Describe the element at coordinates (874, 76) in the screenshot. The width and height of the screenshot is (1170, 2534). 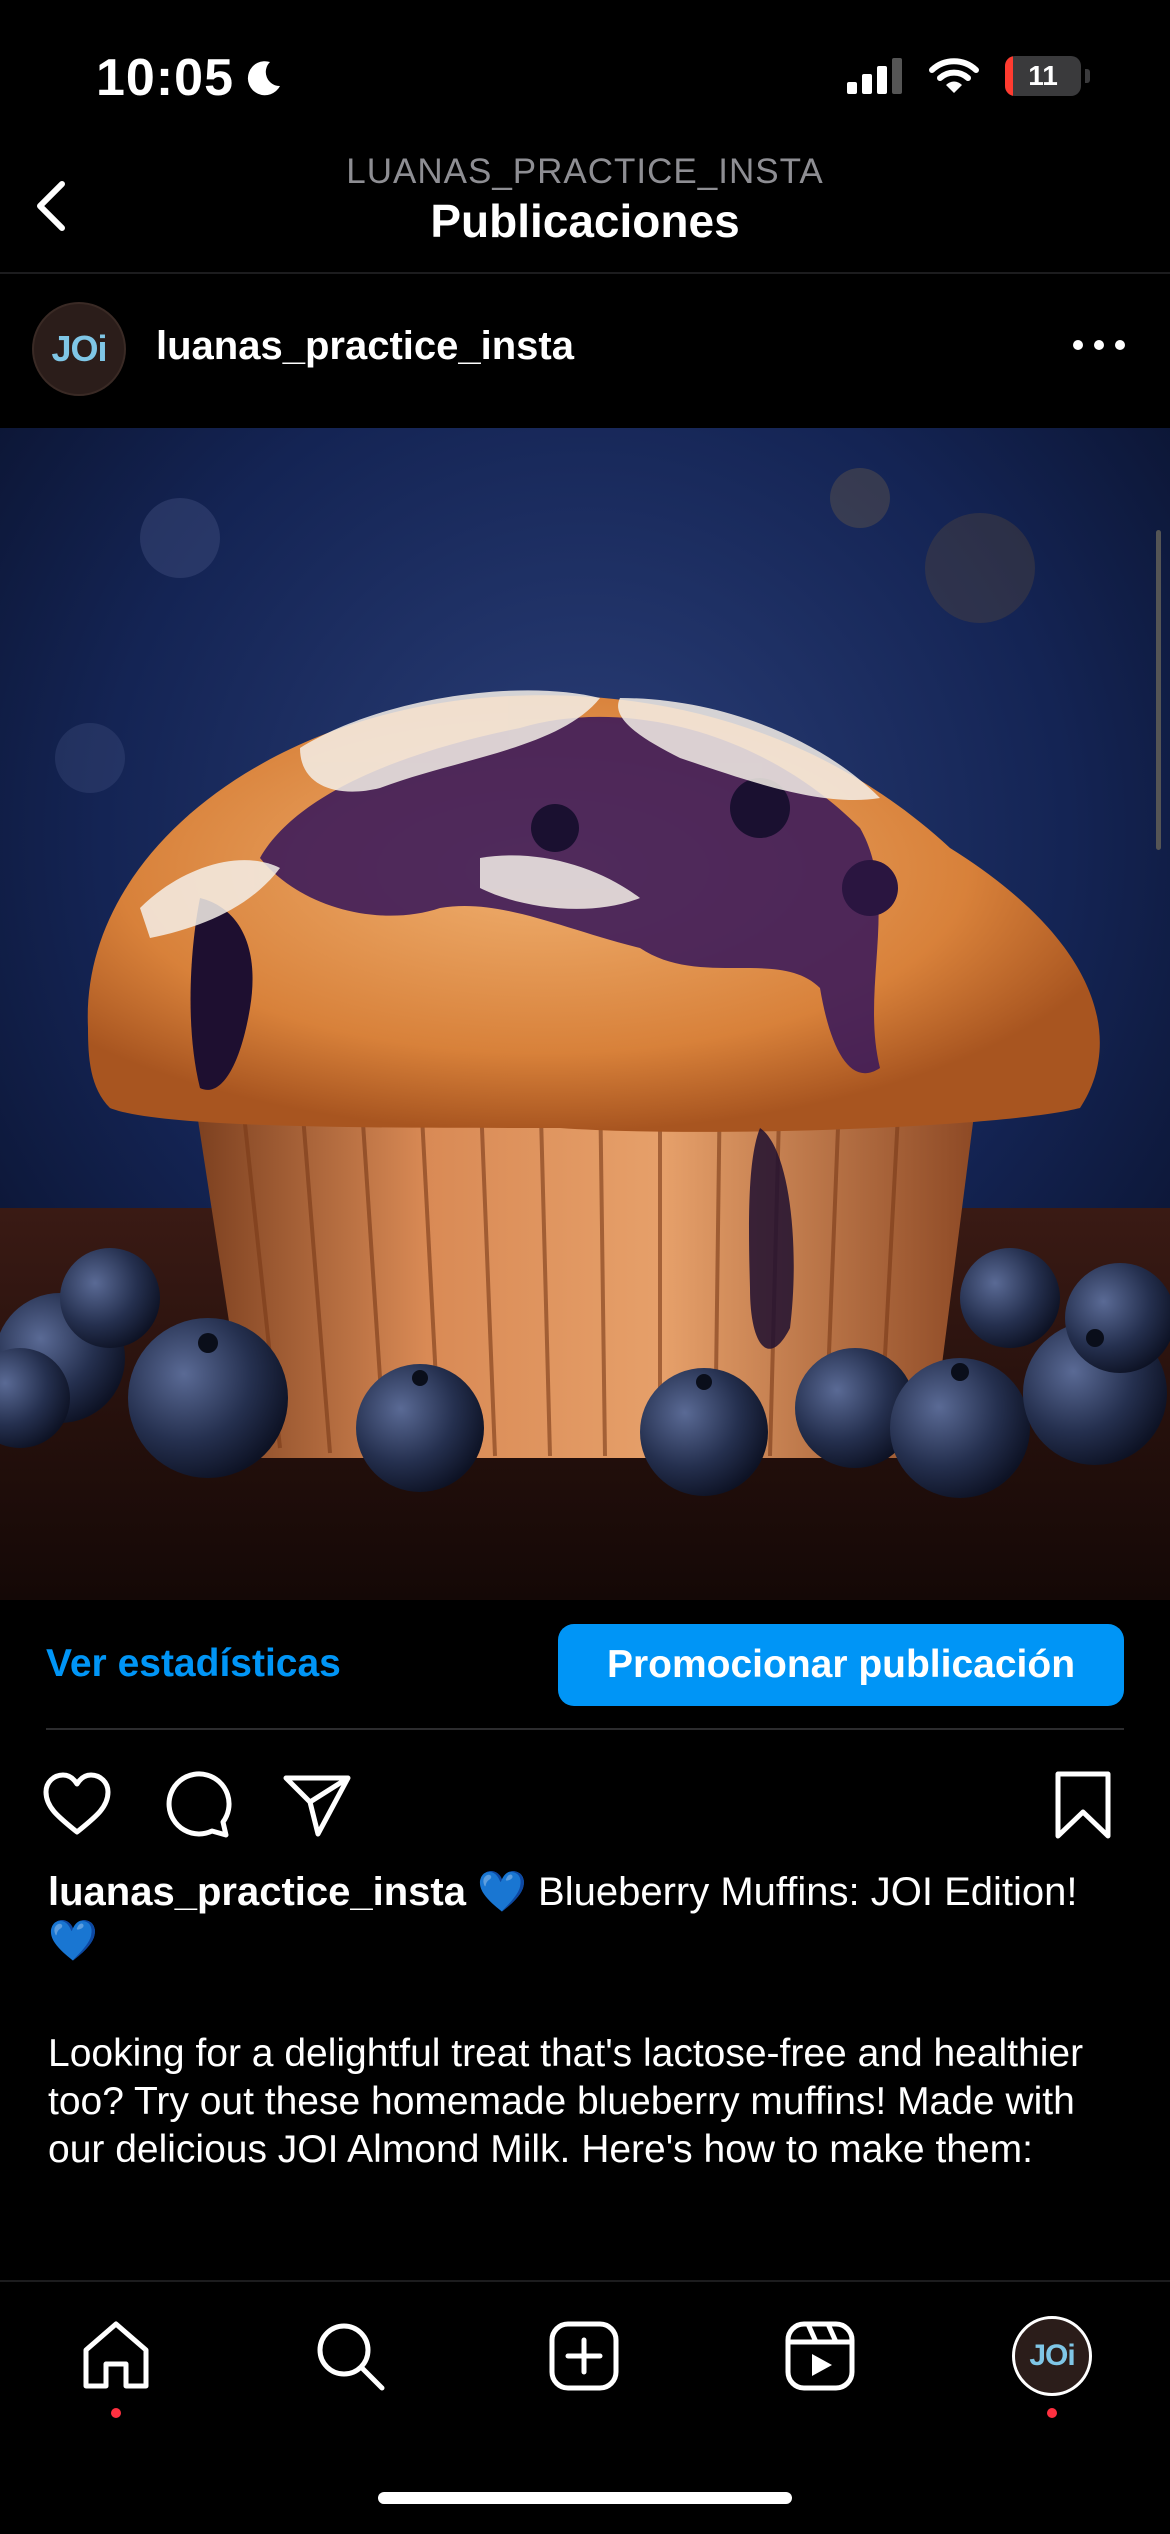
I see `cellular-signal-icon` at that location.